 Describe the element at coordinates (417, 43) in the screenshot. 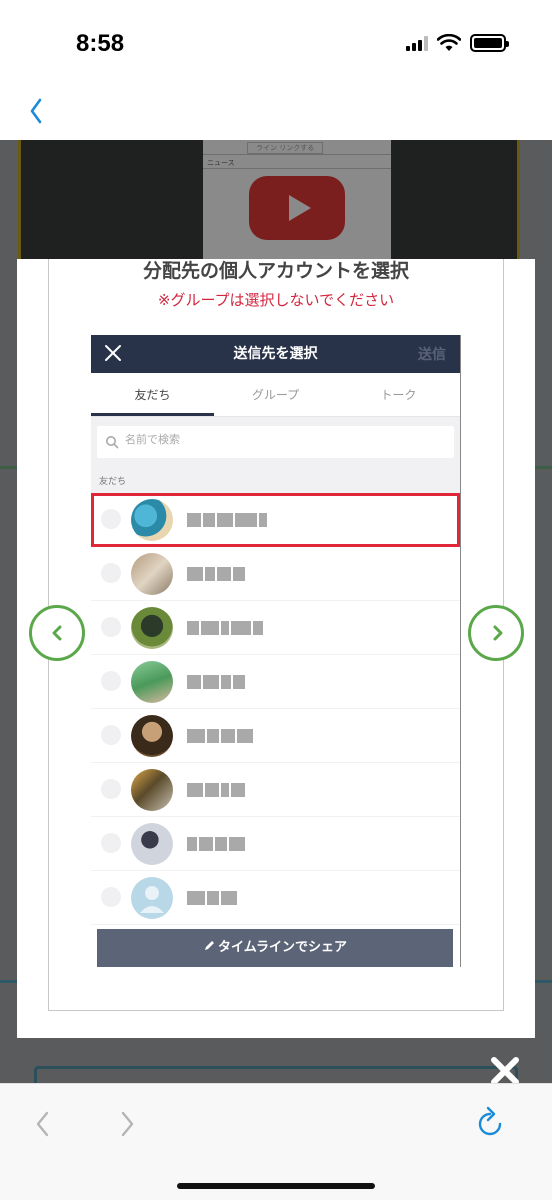

I see `signal-icon` at that location.